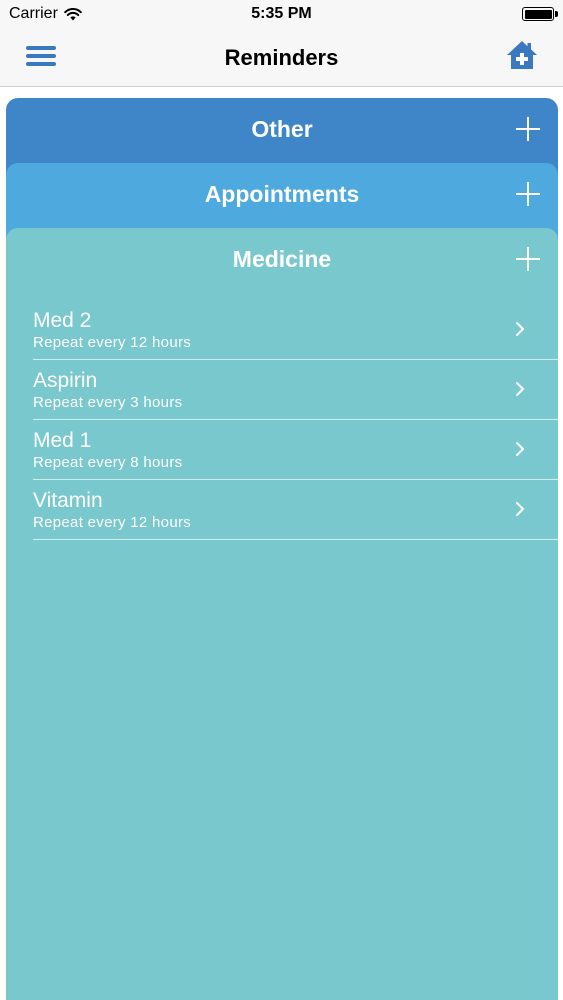 This screenshot has height=1000, width=563. Describe the element at coordinates (528, 259) in the screenshot. I see `add-medicine-button` at that location.